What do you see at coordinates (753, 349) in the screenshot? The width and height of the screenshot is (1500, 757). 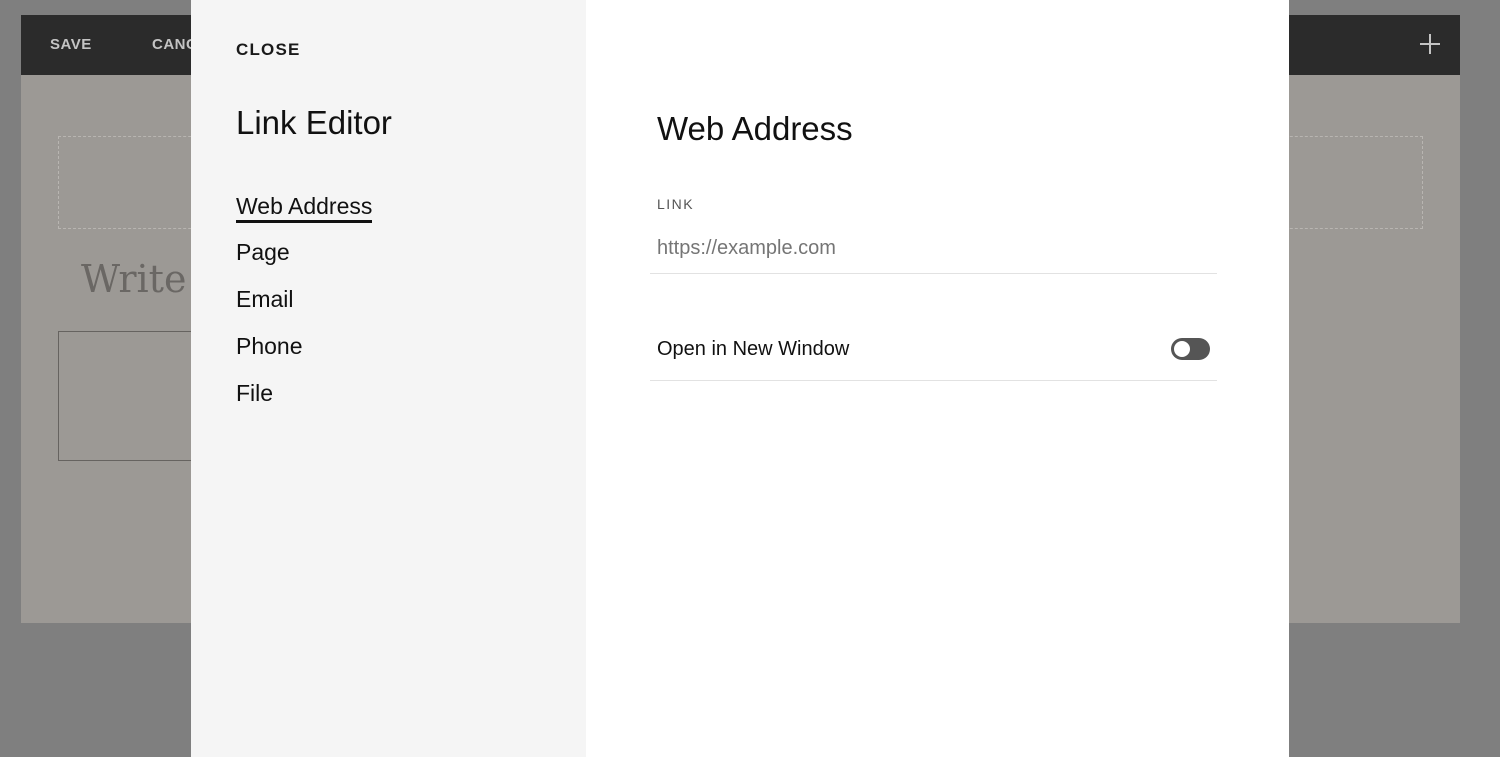 I see `open-new-window-label: Open in New Window` at bounding box center [753, 349].